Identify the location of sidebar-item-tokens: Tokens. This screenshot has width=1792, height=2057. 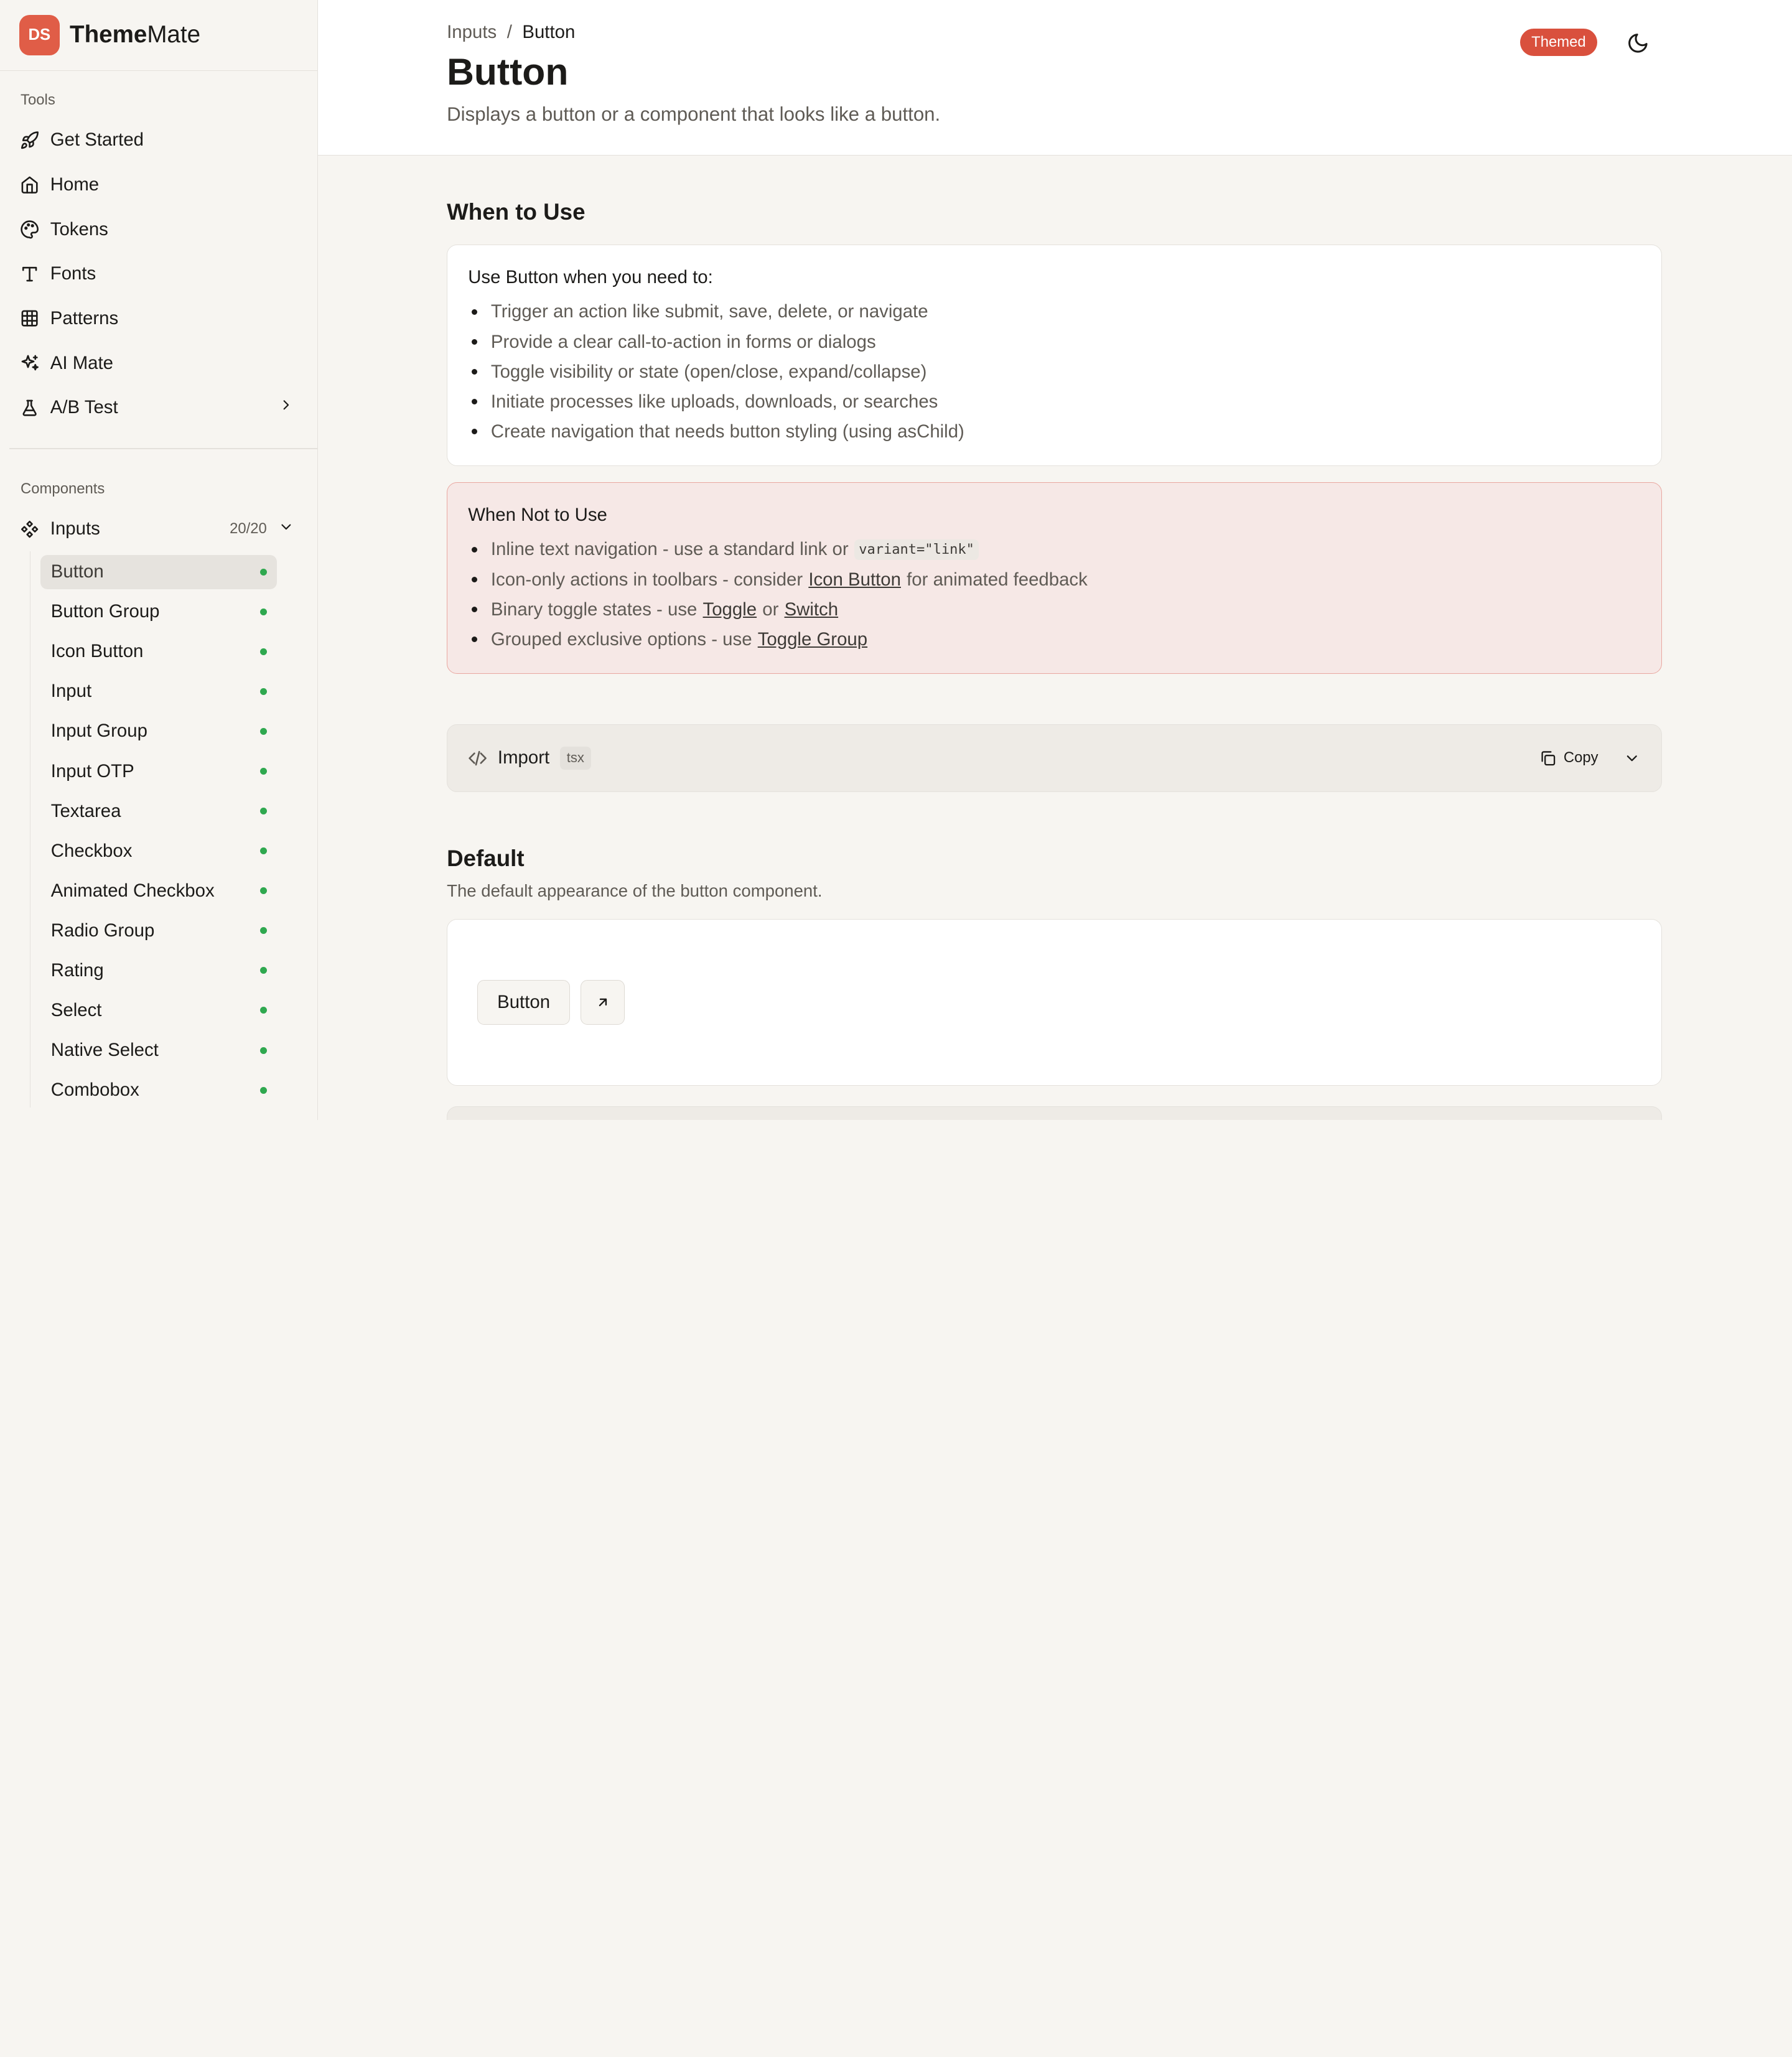
(158, 229).